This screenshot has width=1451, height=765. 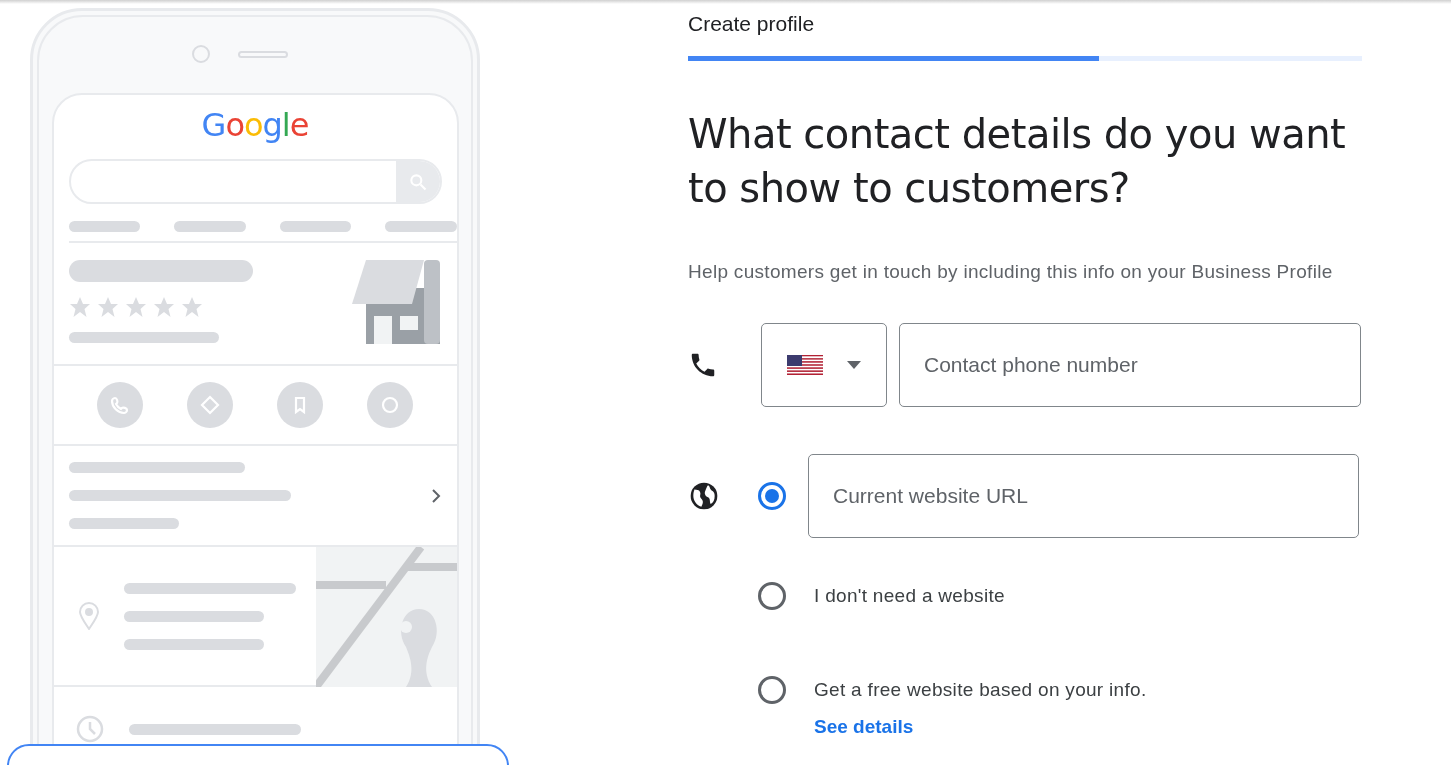 I want to click on google-logo: Google, so click(x=255, y=125).